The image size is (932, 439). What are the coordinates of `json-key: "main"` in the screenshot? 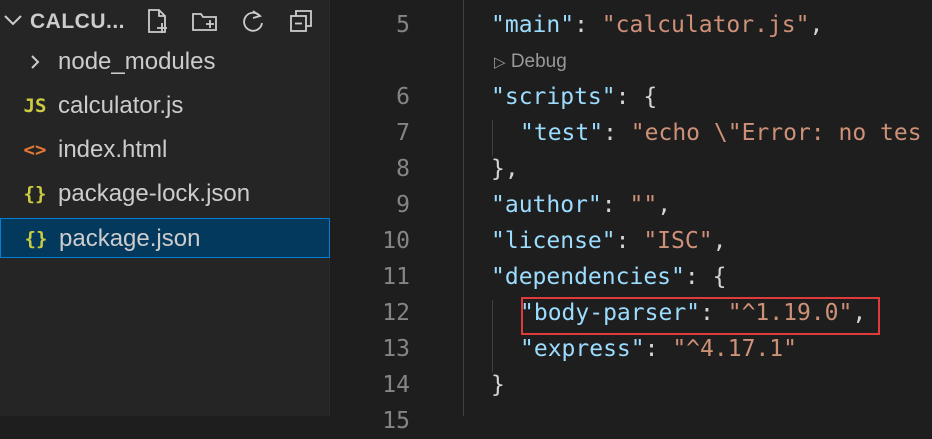 It's located at (533, 25).